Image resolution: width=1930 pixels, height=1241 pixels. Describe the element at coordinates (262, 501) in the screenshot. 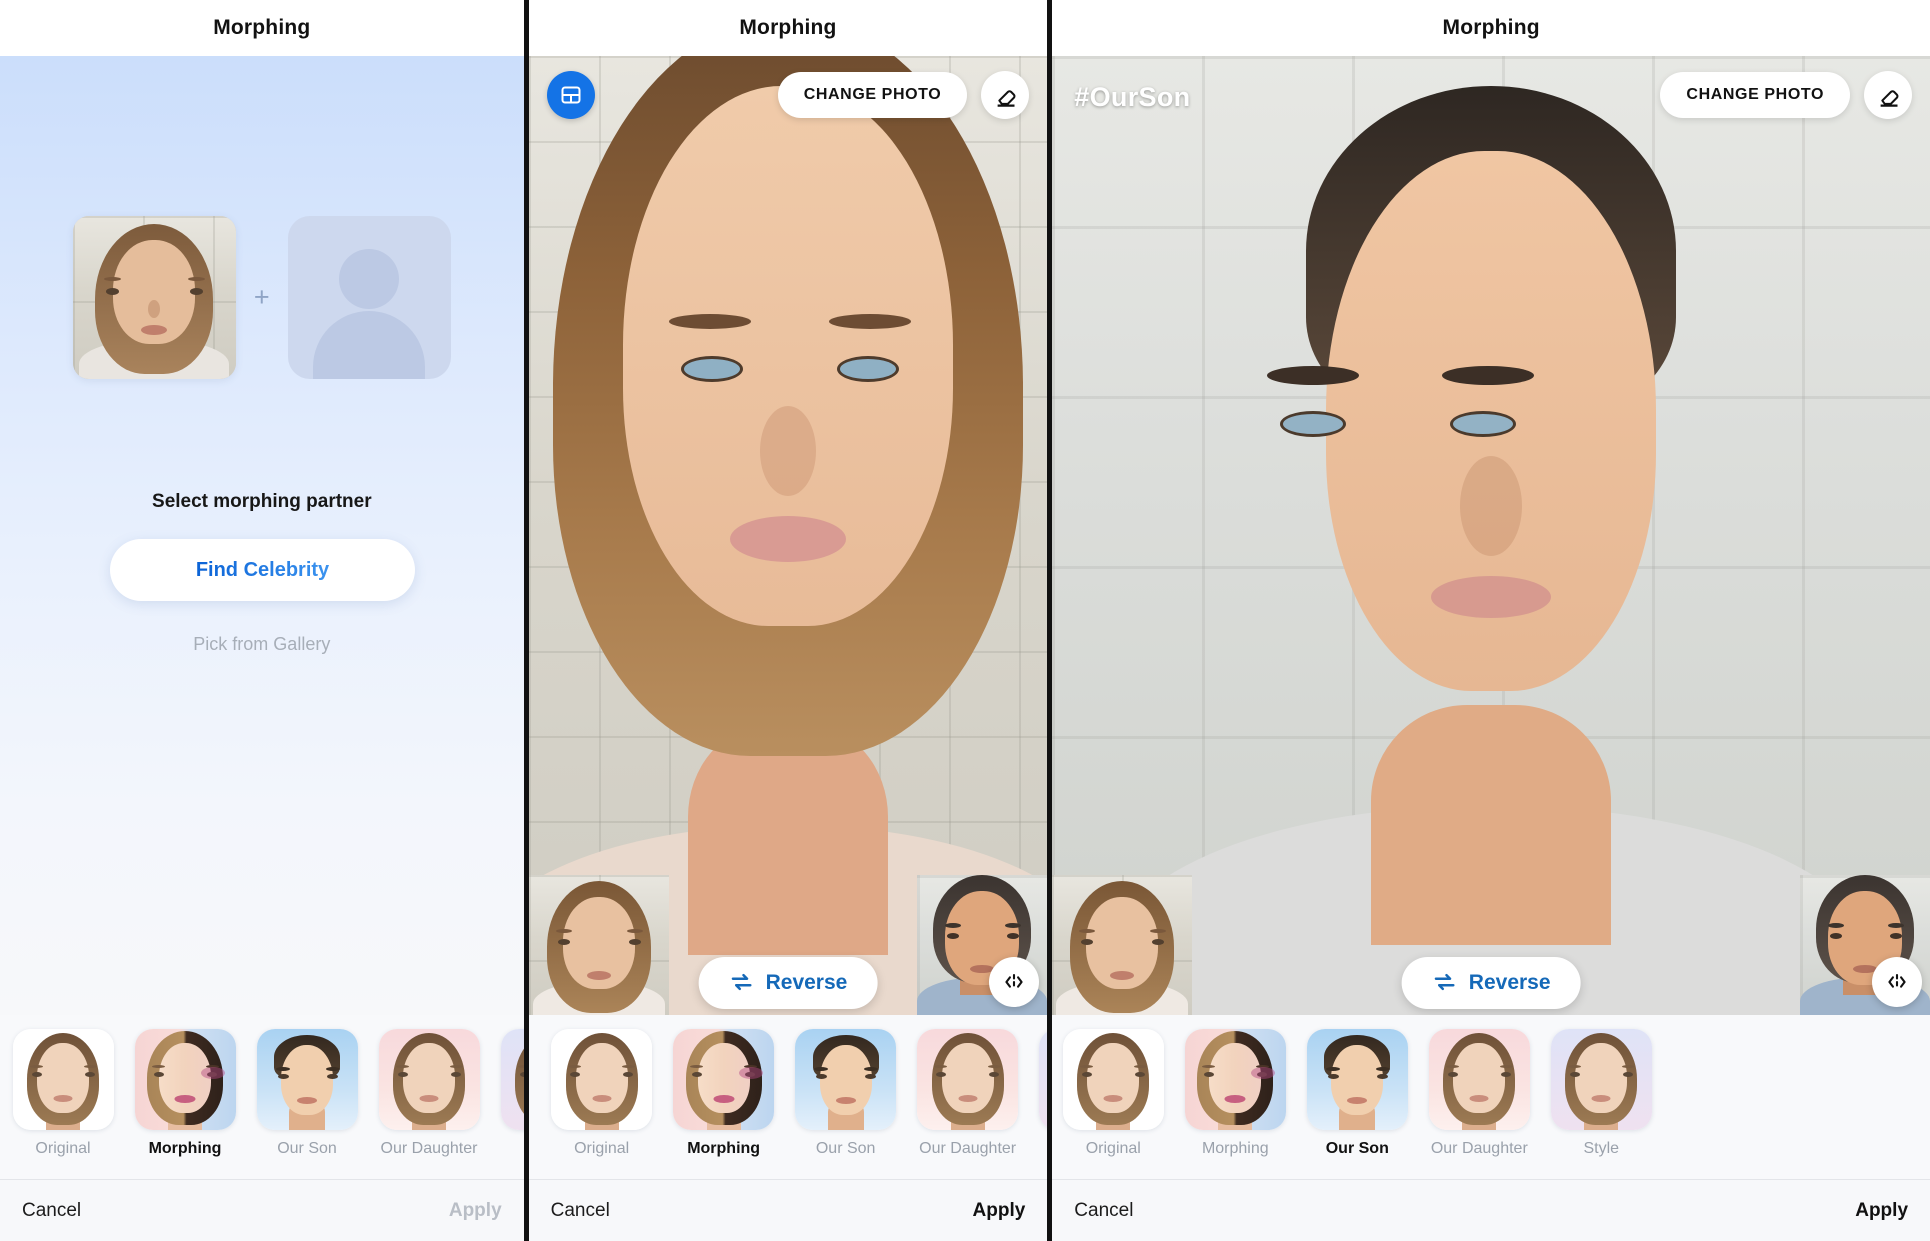

I see `select-partner-prompt: Select morphing partner` at that location.